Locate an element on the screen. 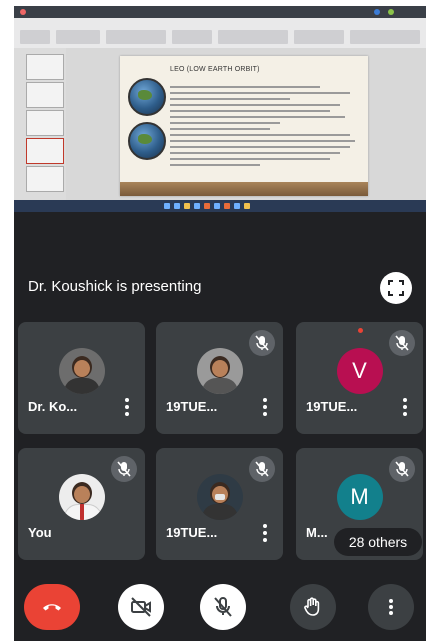 The image size is (441, 641). call-controls is located at coordinates (220, 608).